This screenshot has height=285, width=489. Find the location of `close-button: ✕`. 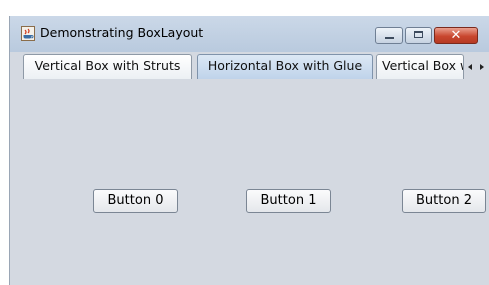

close-button: ✕ is located at coordinates (456, 35).